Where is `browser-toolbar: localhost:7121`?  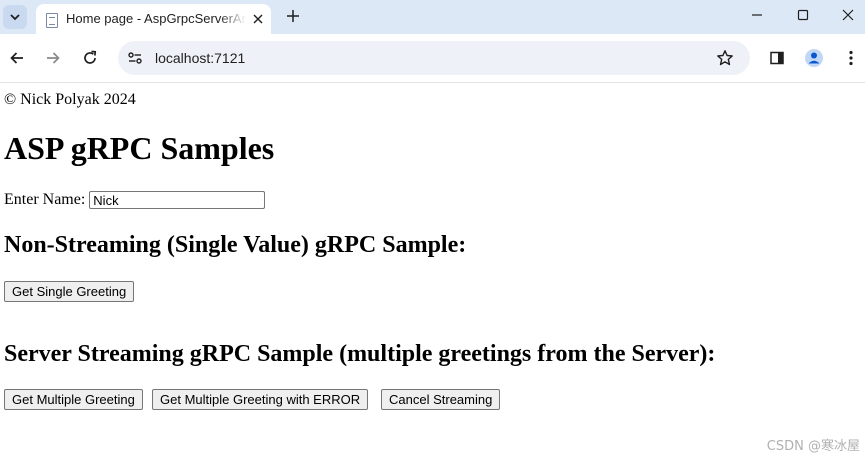
browser-toolbar: localhost:7121 is located at coordinates (432, 58).